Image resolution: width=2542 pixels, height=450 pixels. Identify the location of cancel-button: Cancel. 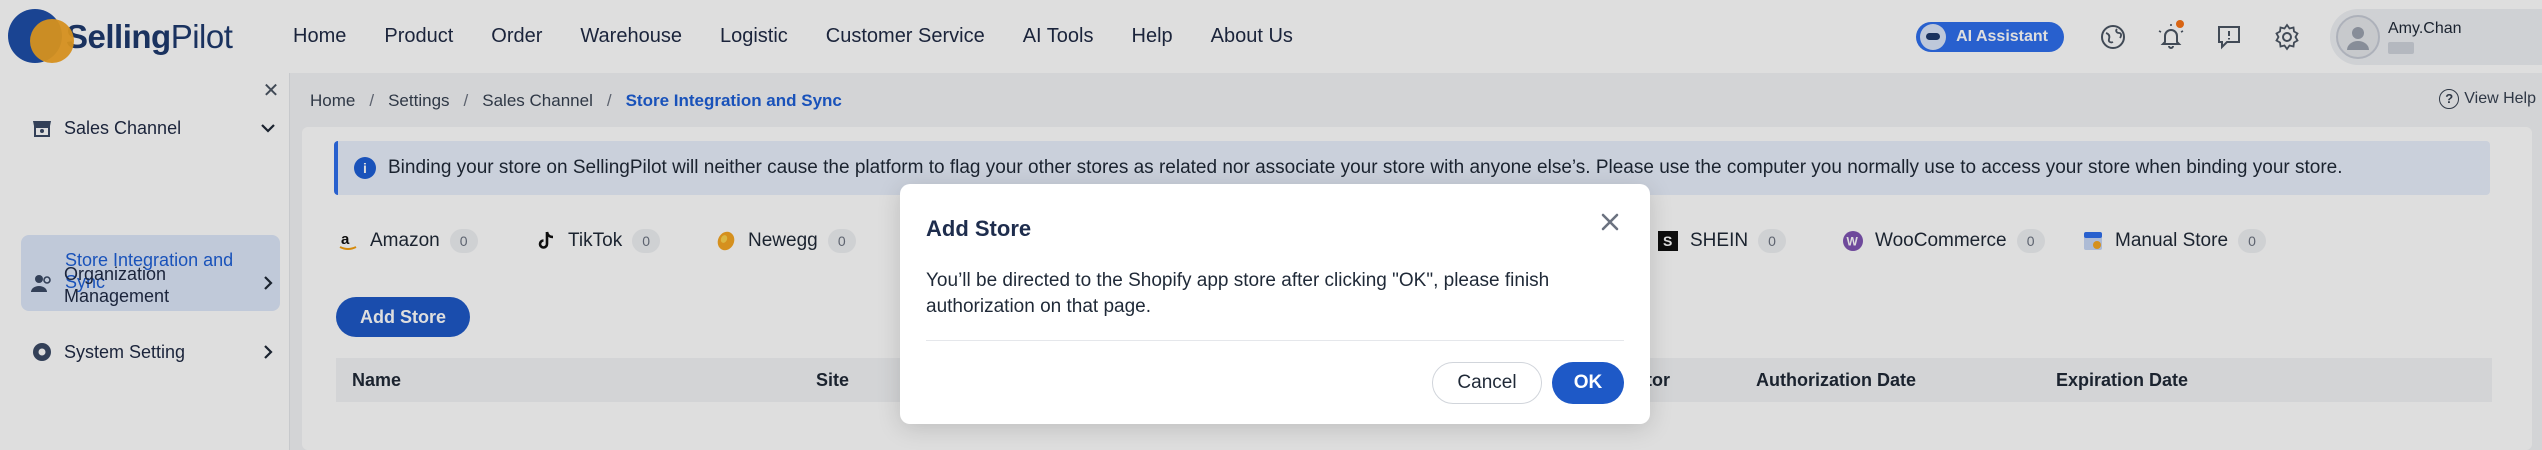
(1487, 383).